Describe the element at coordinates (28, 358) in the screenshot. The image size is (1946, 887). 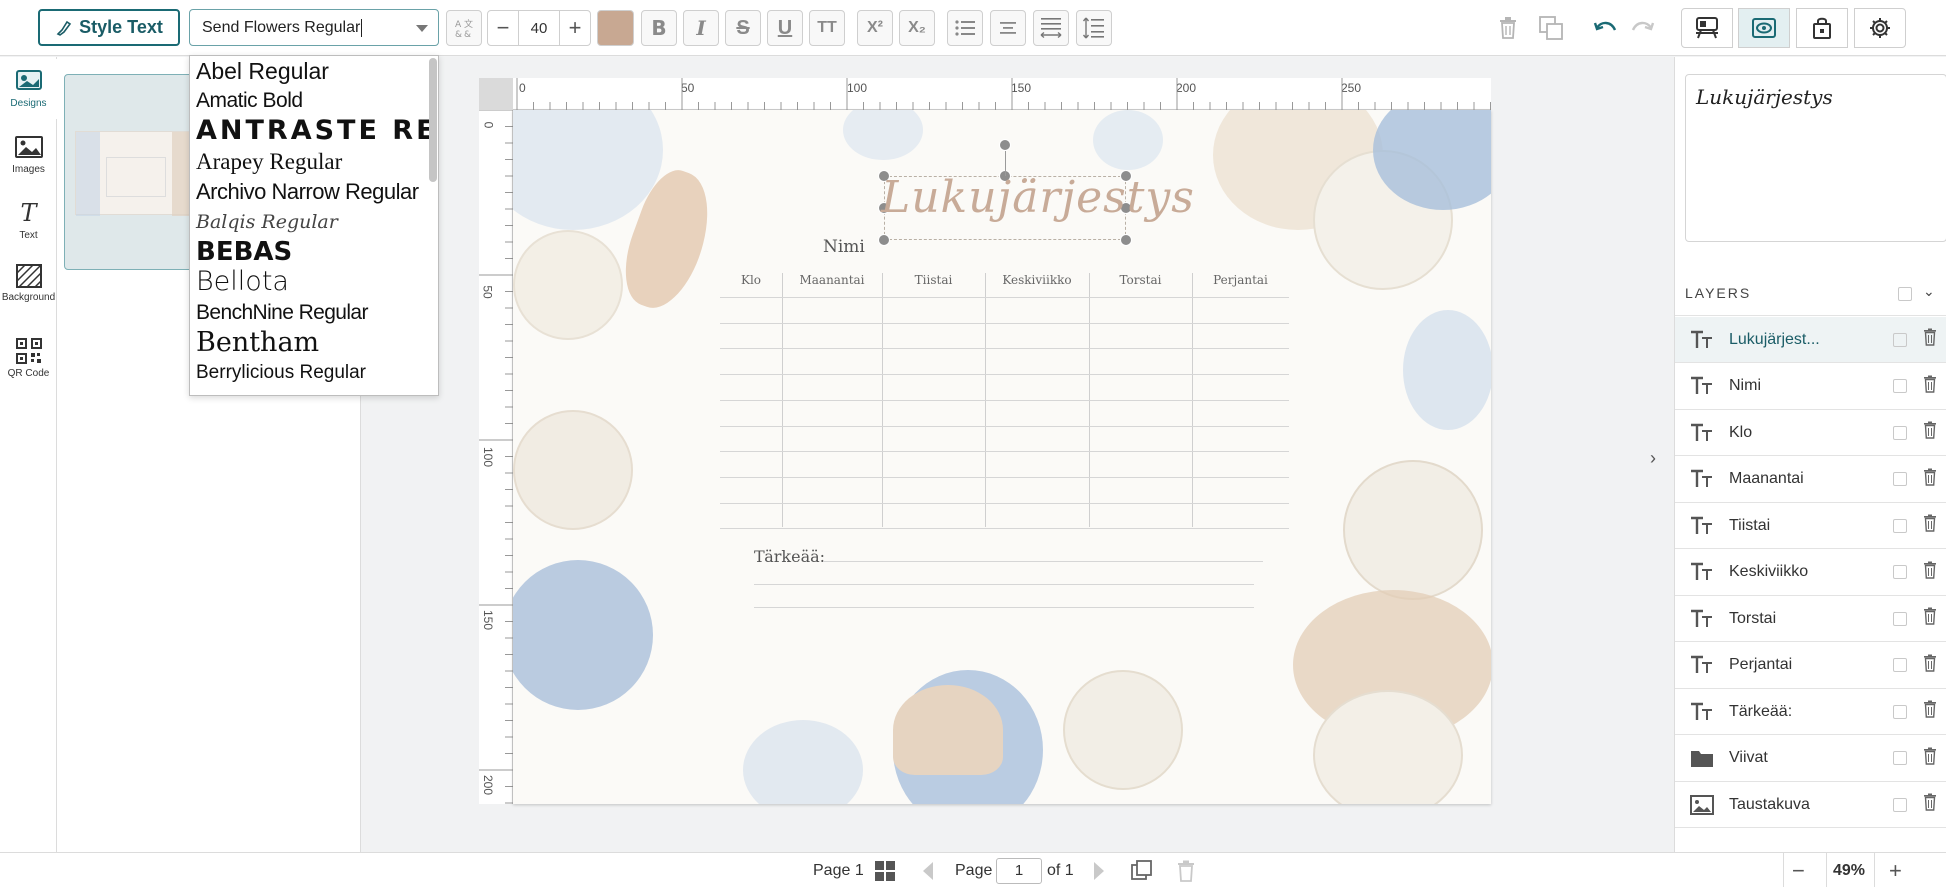
I see `rail-qr-code: QR Code` at that location.